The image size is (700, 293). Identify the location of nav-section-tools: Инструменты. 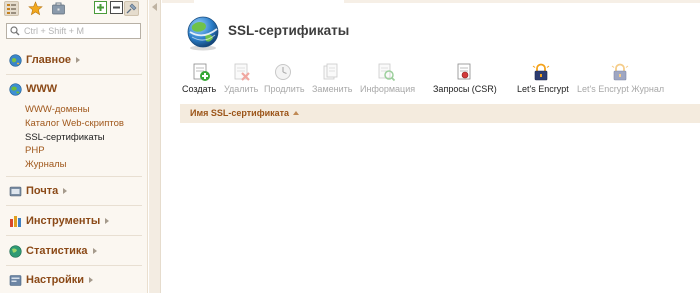
(59, 221).